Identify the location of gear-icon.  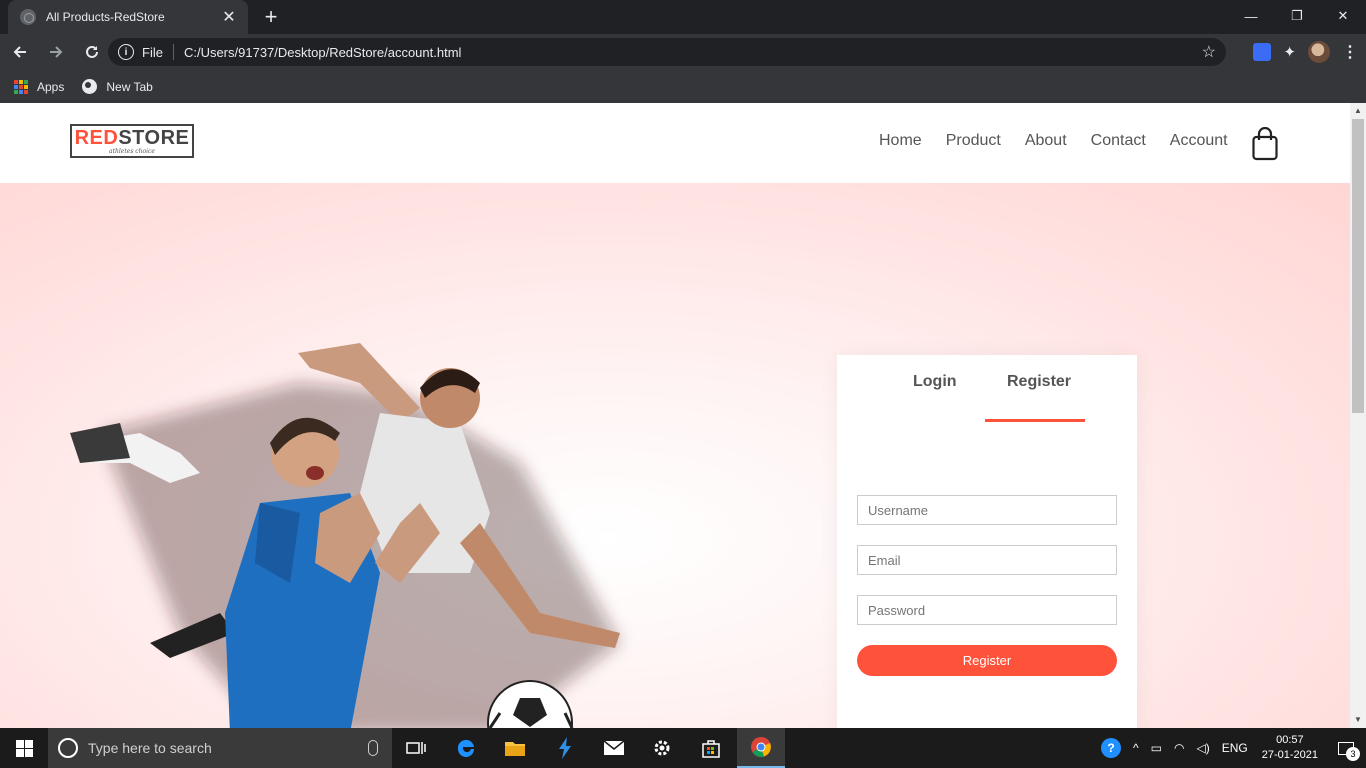
(662, 748).